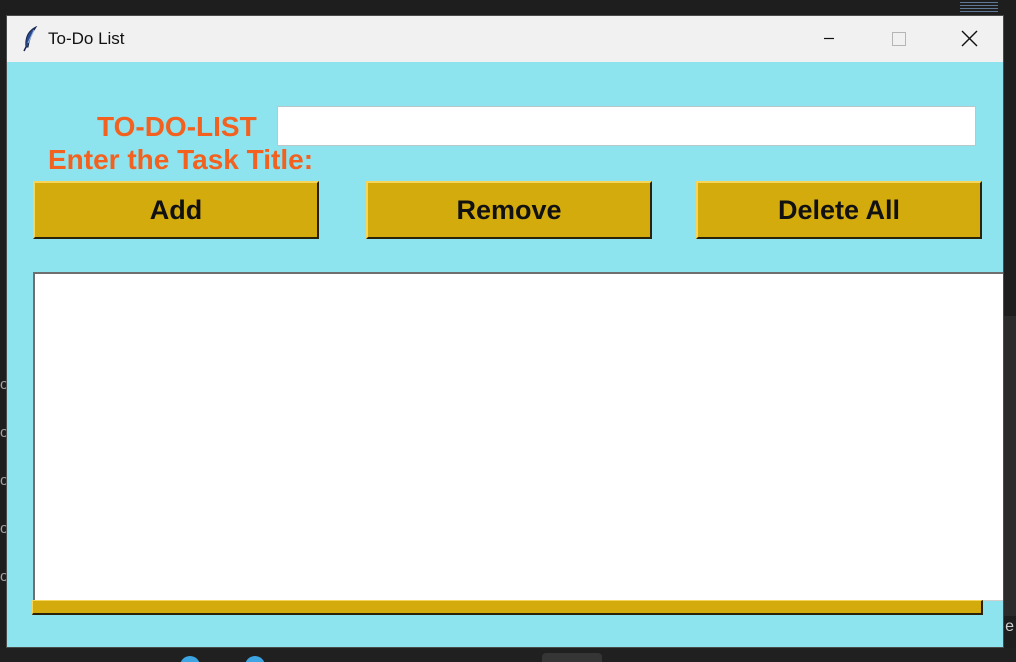 This screenshot has height=662, width=1016. What do you see at coordinates (979, 8) in the screenshot?
I see `background-editor-minimap` at bounding box center [979, 8].